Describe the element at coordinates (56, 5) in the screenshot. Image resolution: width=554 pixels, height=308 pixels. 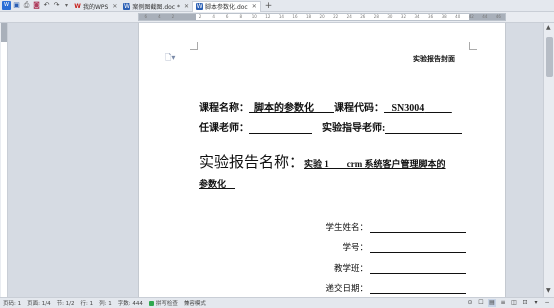
I see `redo-icon: ↷` at that location.